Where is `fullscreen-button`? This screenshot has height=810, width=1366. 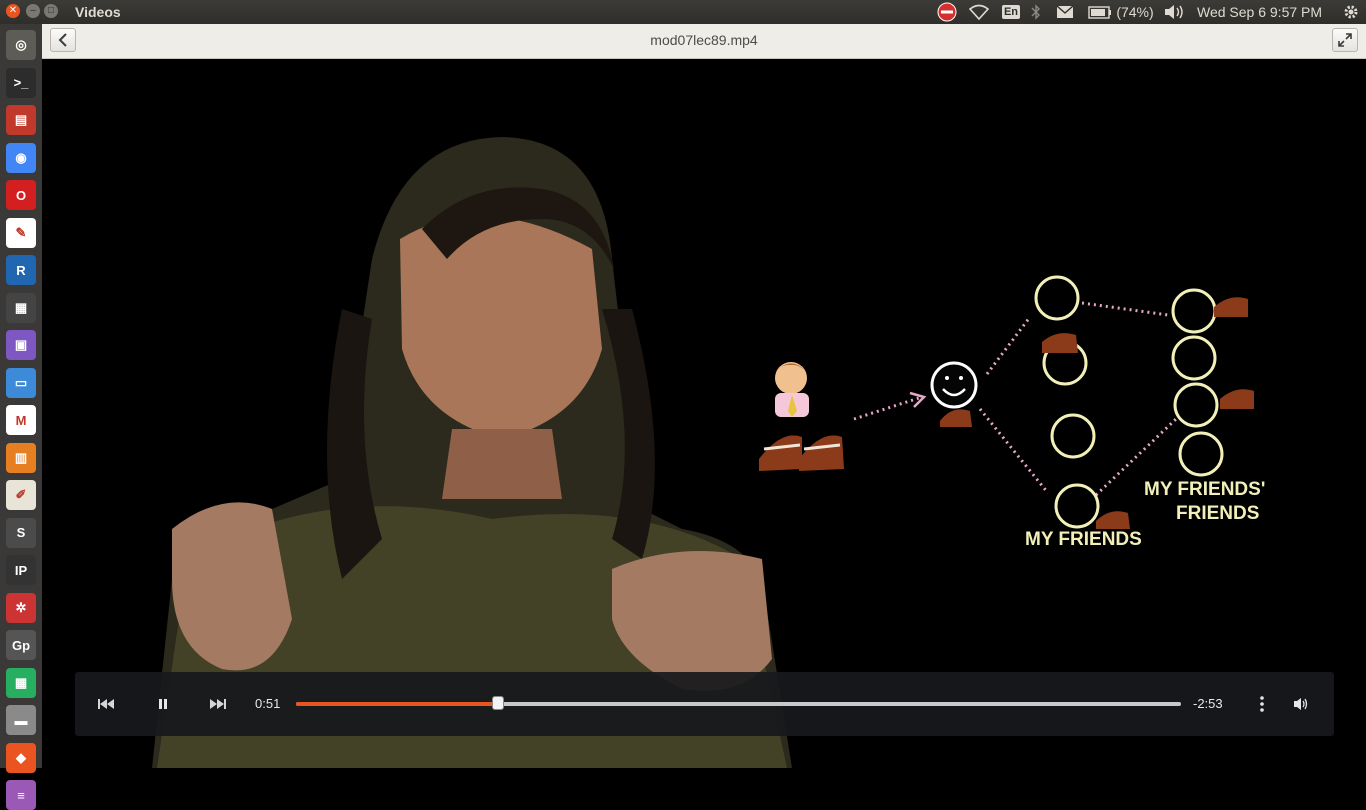 fullscreen-button is located at coordinates (1345, 40).